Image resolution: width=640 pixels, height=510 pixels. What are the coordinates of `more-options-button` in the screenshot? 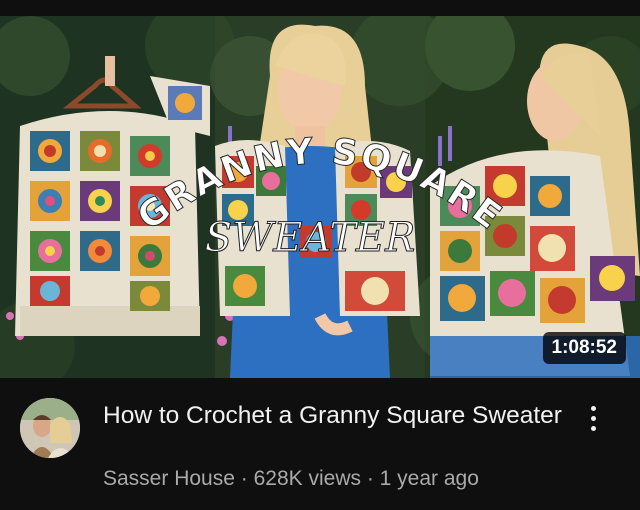 It's located at (593, 418).